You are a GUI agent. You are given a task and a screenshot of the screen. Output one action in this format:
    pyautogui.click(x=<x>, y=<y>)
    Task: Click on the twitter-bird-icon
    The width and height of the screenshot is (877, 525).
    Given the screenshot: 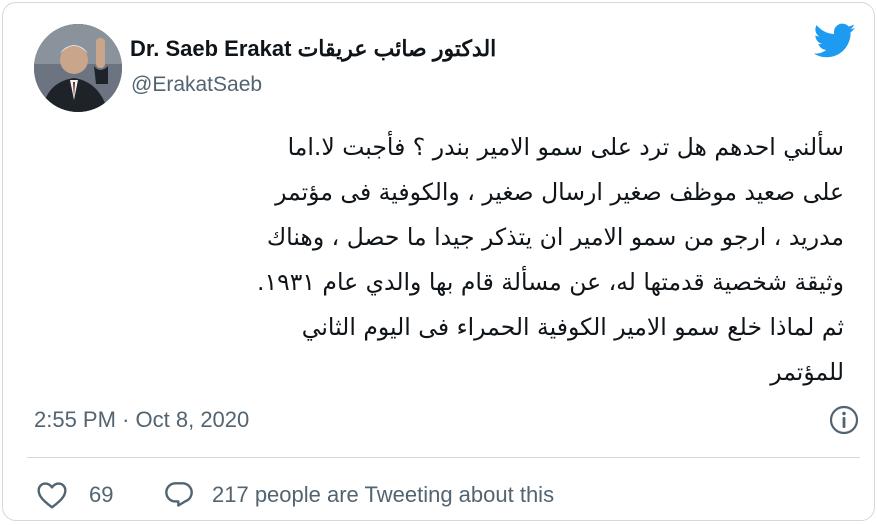 What is the action you would take?
    pyautogui.click(x=835, y=41)
    